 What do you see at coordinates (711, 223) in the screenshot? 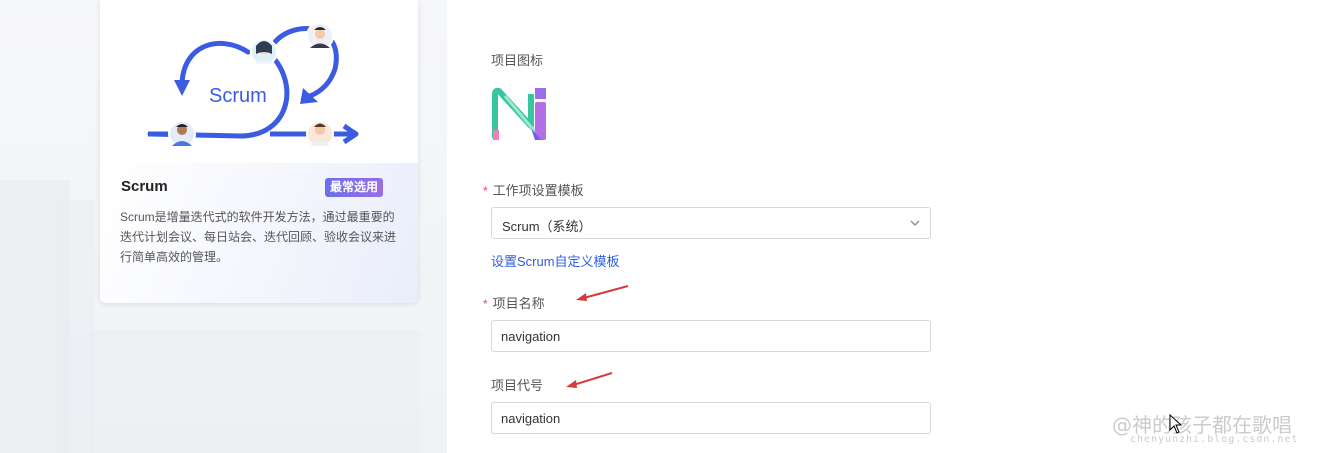
I see `template-select: Scrum（系统）` at bounding box center [711, 223].